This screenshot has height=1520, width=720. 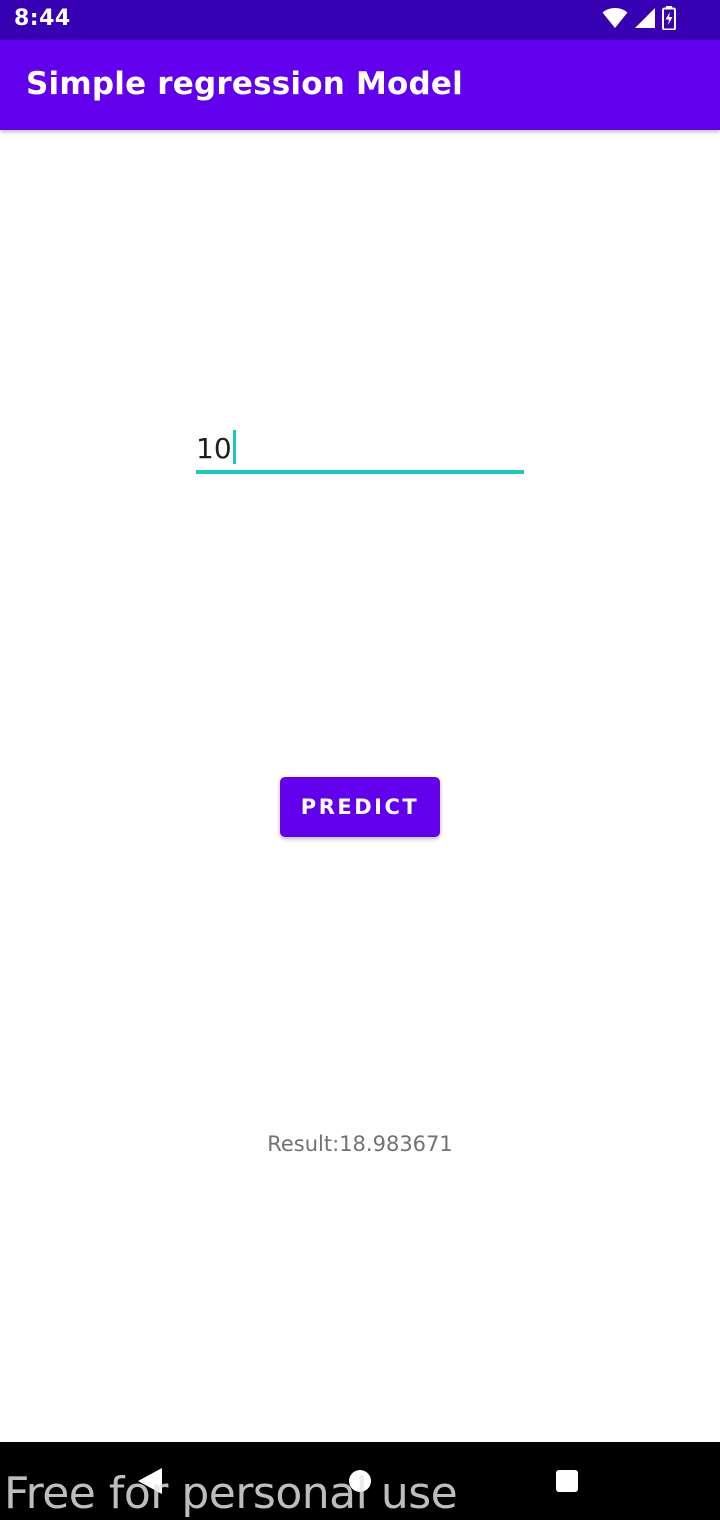 What do you see at coordinates (360, 449) in the screenshot?
I see `number-input: 10` at bounding box center [360, 449].